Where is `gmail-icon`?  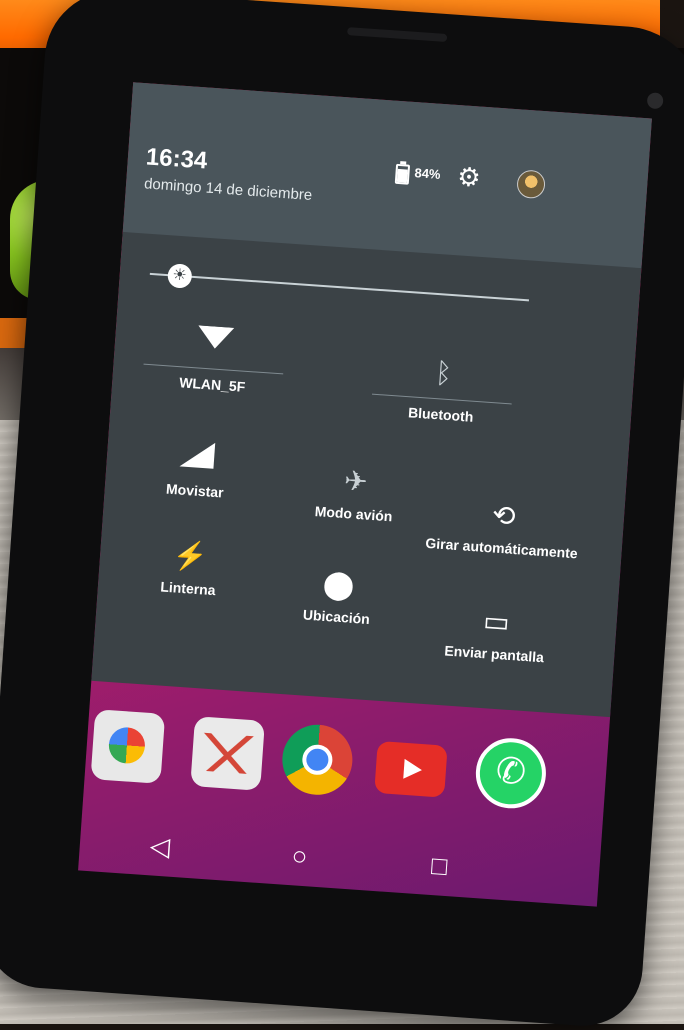 gmail-icon is located at coordinates (227, 753).